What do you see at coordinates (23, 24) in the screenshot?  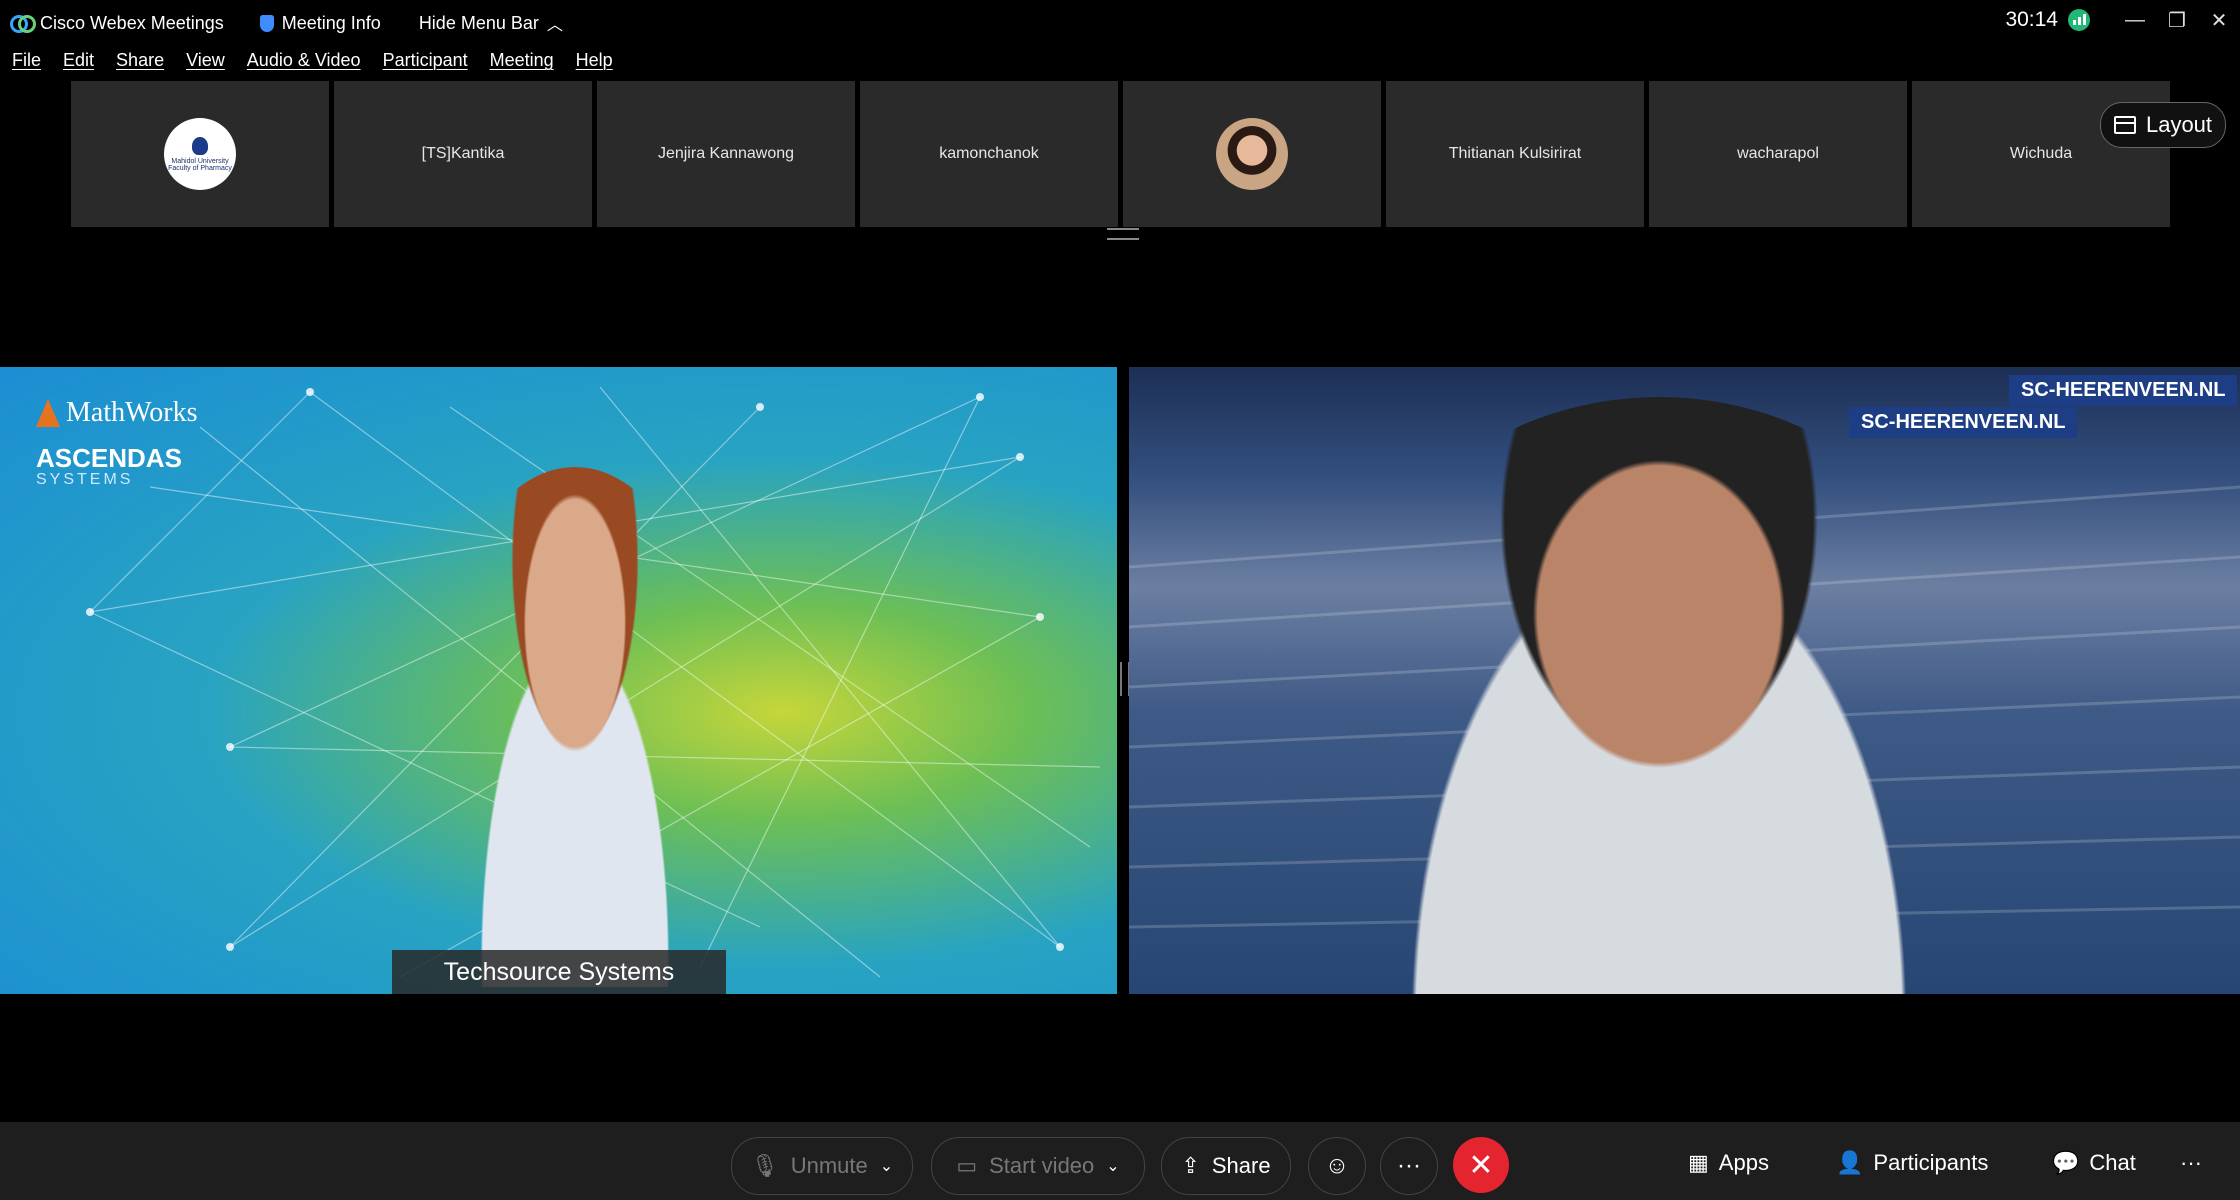 I see `webex-logo-icon` at bounding box center [23, 24].